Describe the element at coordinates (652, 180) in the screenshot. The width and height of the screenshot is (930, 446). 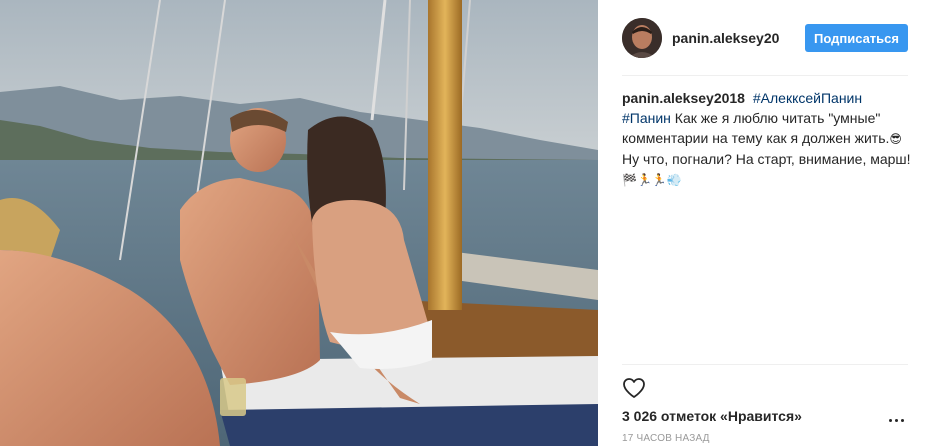
I see `emoji-race: 🏁🏃🏃💨` at that location.